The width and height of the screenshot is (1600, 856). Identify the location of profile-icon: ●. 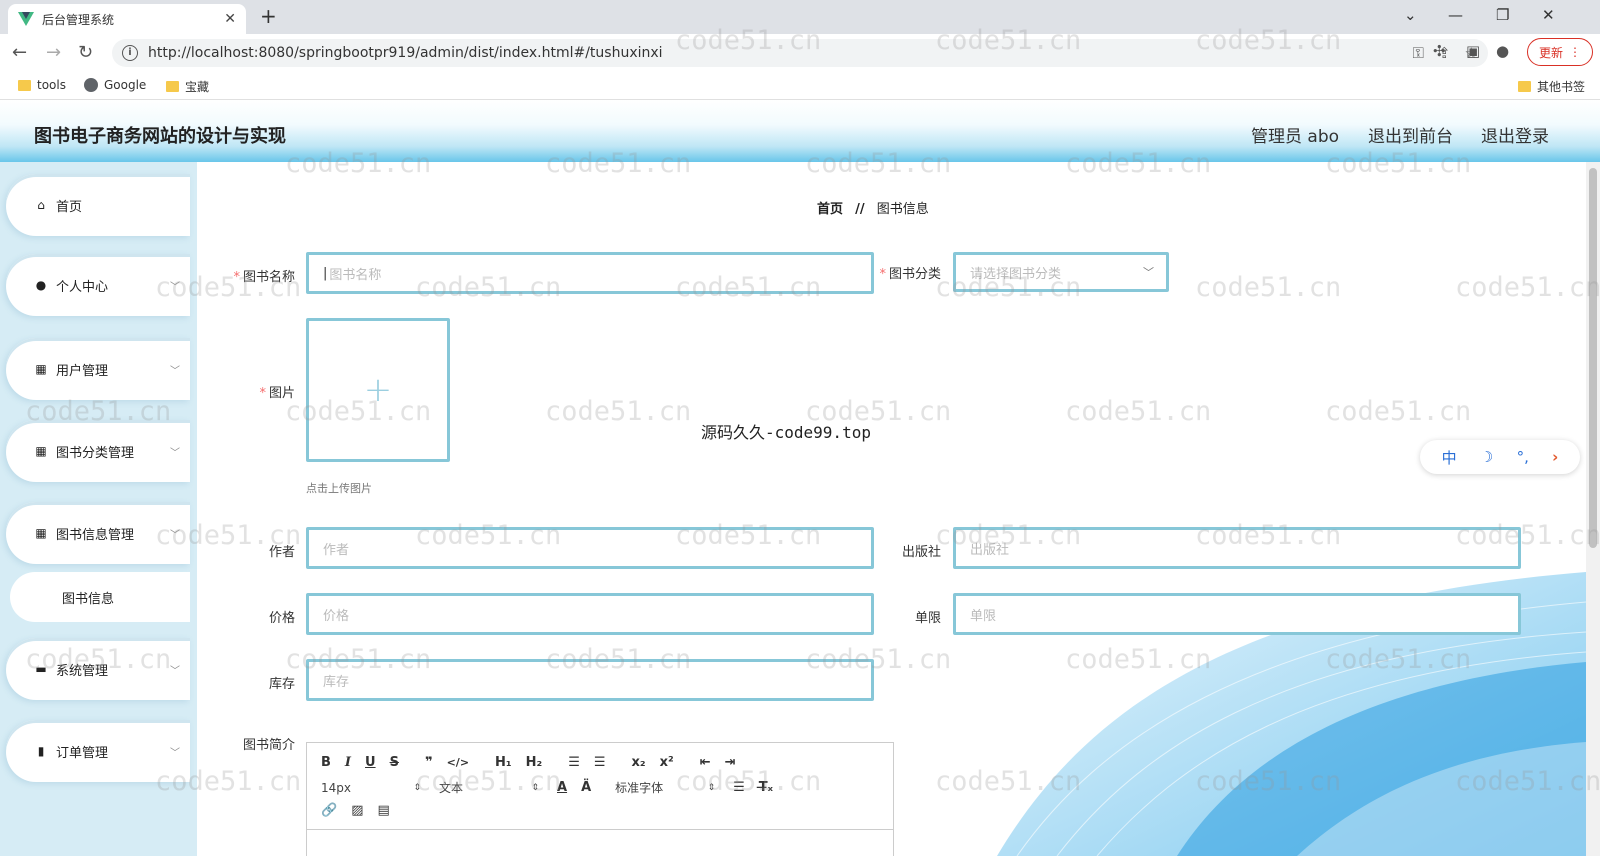
(1502, 51).